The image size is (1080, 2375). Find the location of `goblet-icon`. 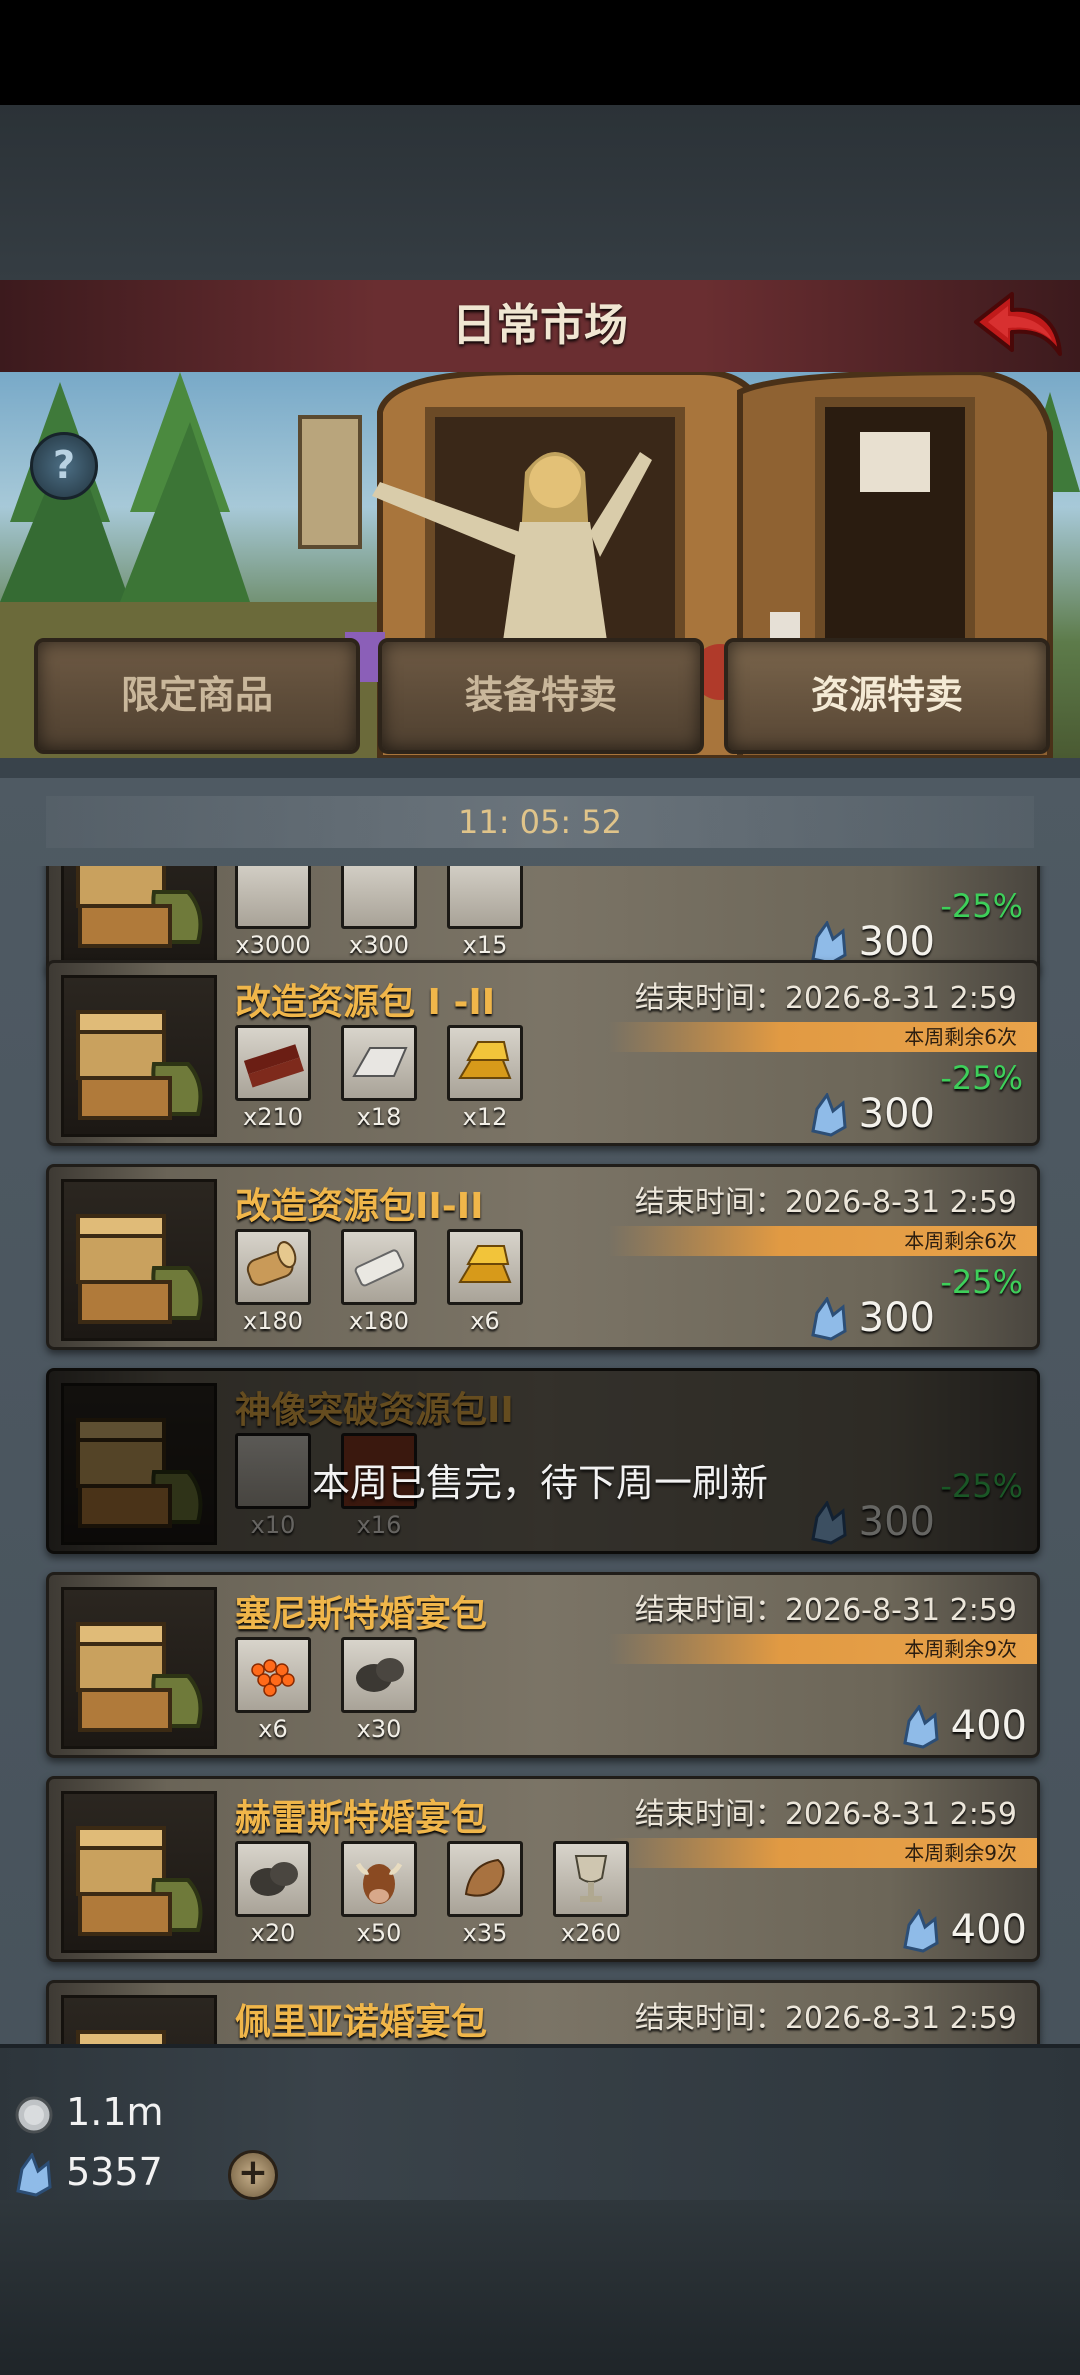

goblet-icon is located at coordinates (591, 1879).